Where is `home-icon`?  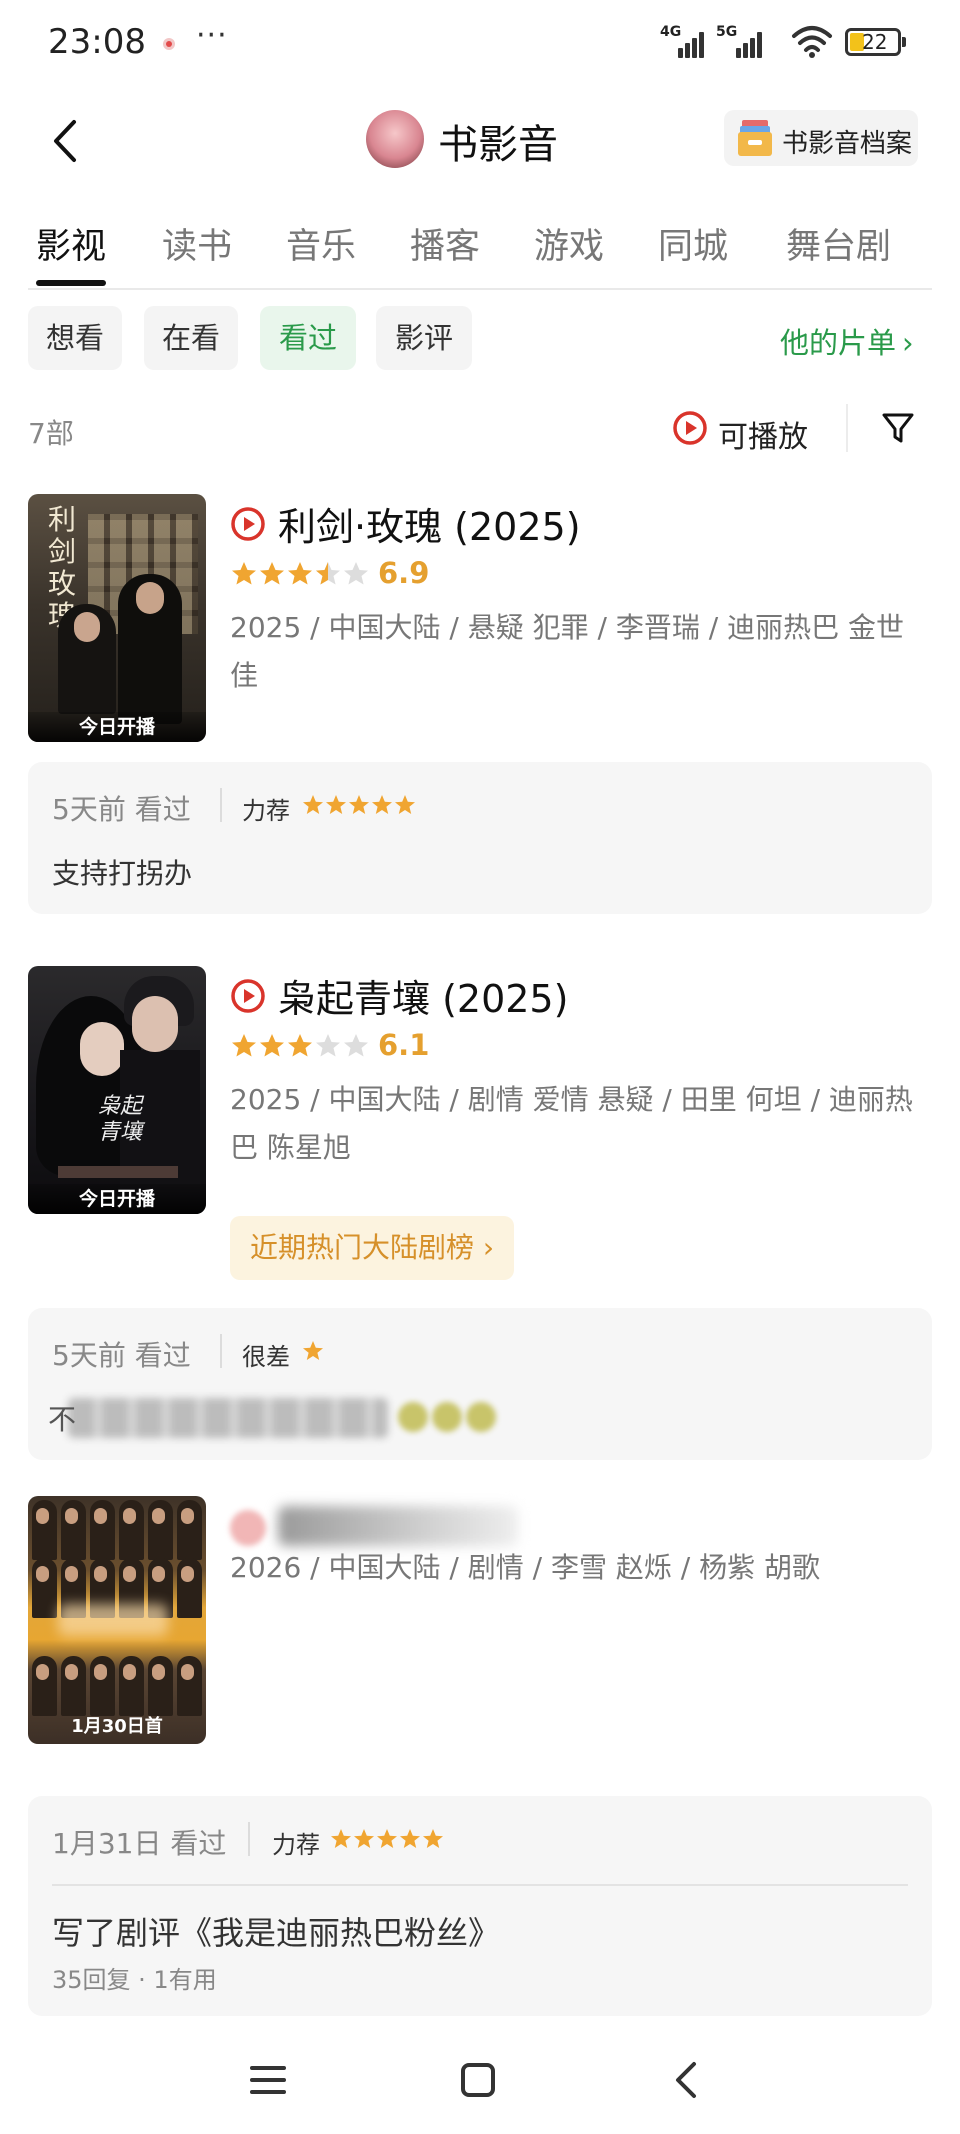
home-icon is located at coordinates (478, 2080).